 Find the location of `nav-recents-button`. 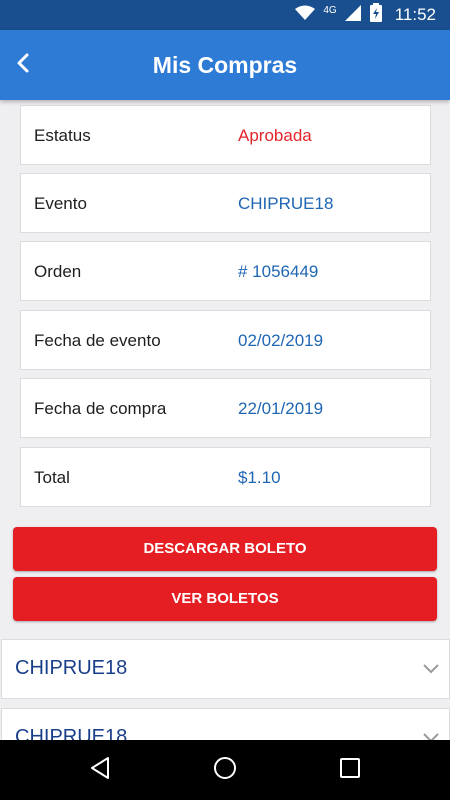

nav-recents-button is located at coordinates (350, 770).